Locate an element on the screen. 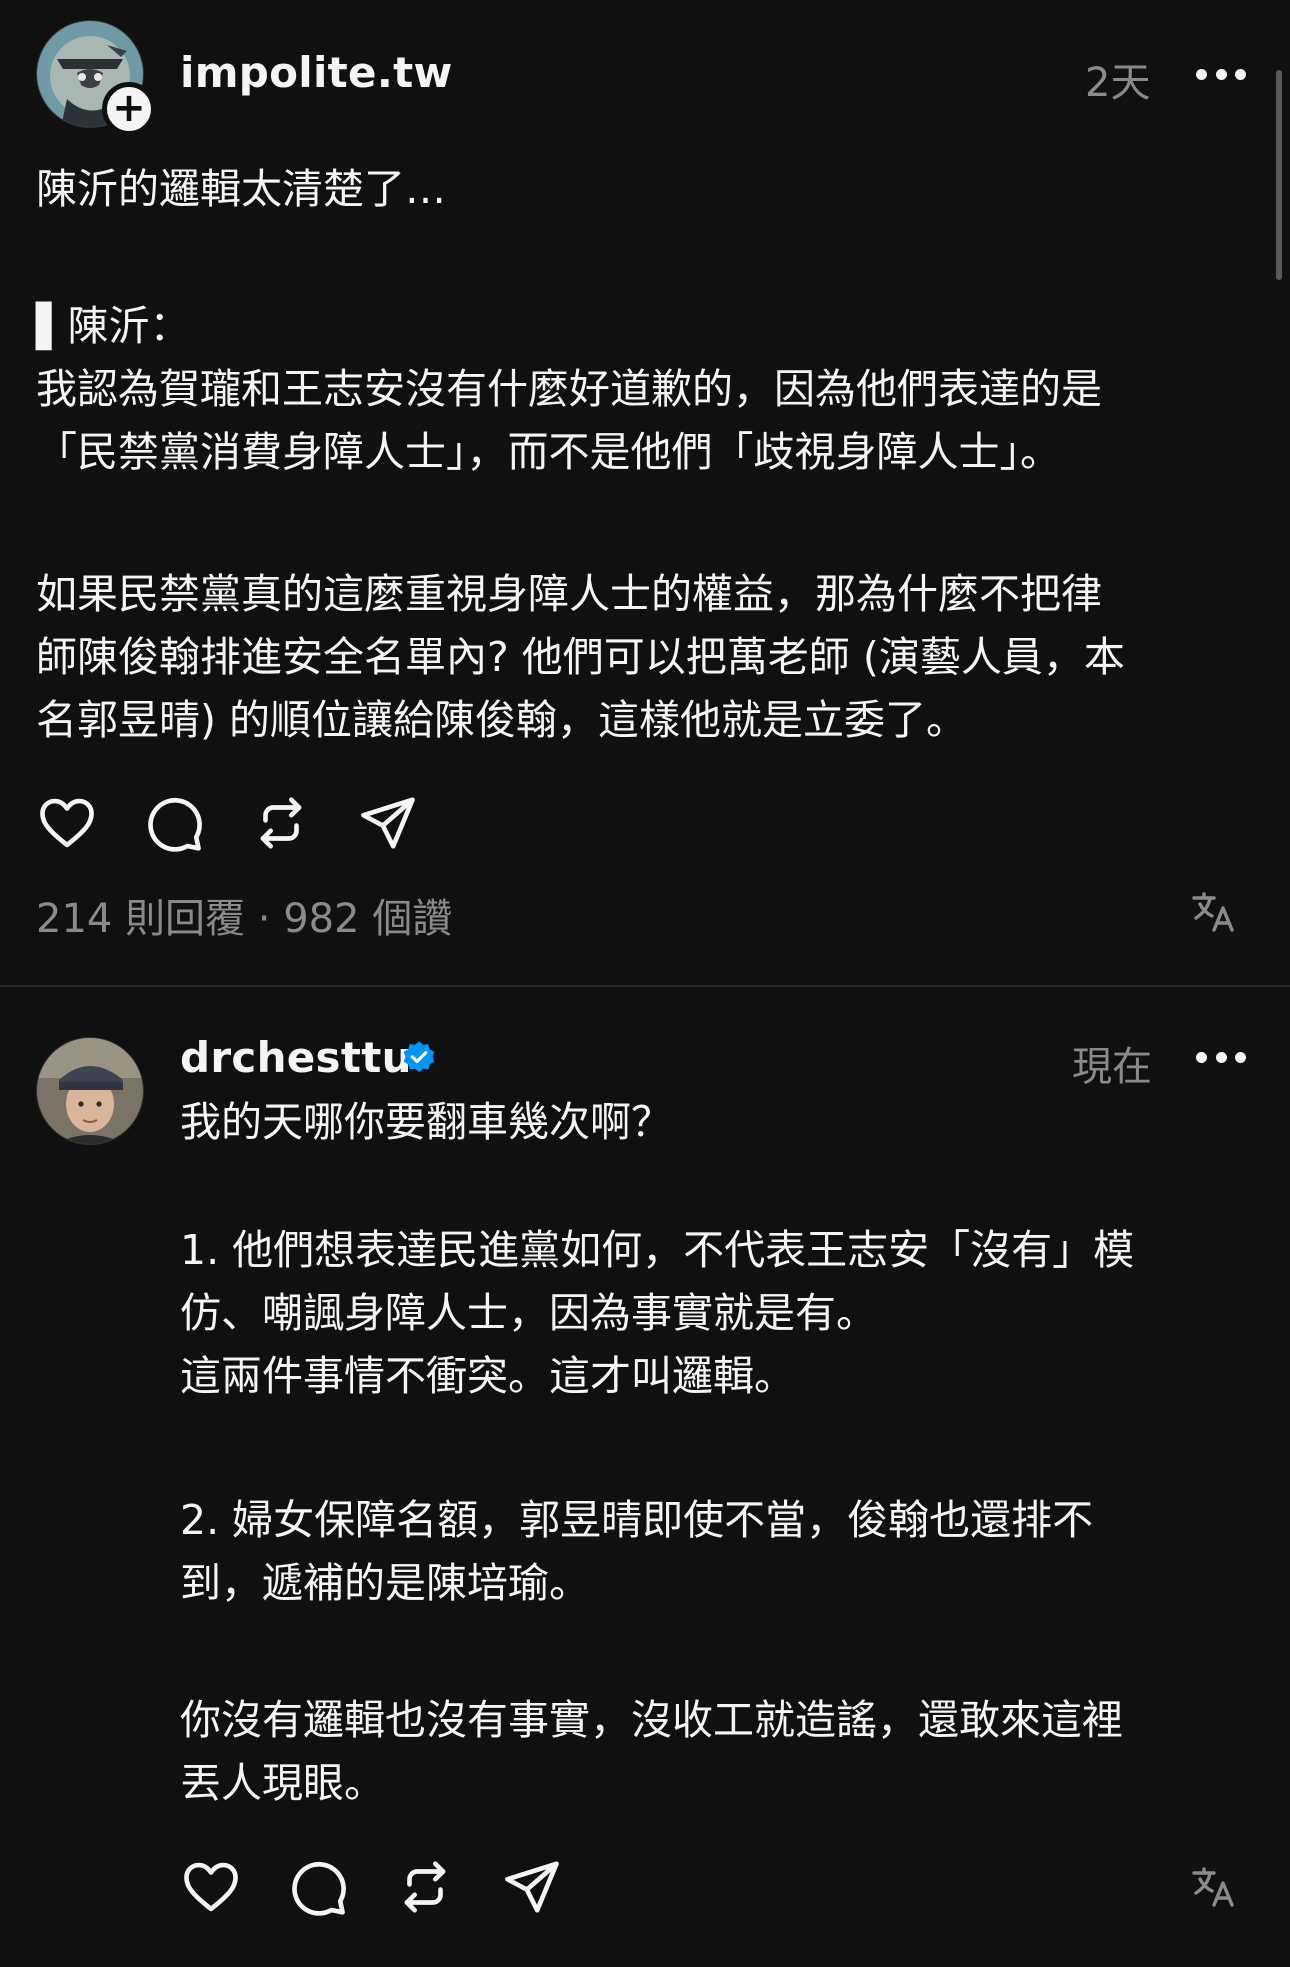 The height and width of the screenshot is (1967, 1290). follow-plus-icon: + is located at coordinates (129, 109).